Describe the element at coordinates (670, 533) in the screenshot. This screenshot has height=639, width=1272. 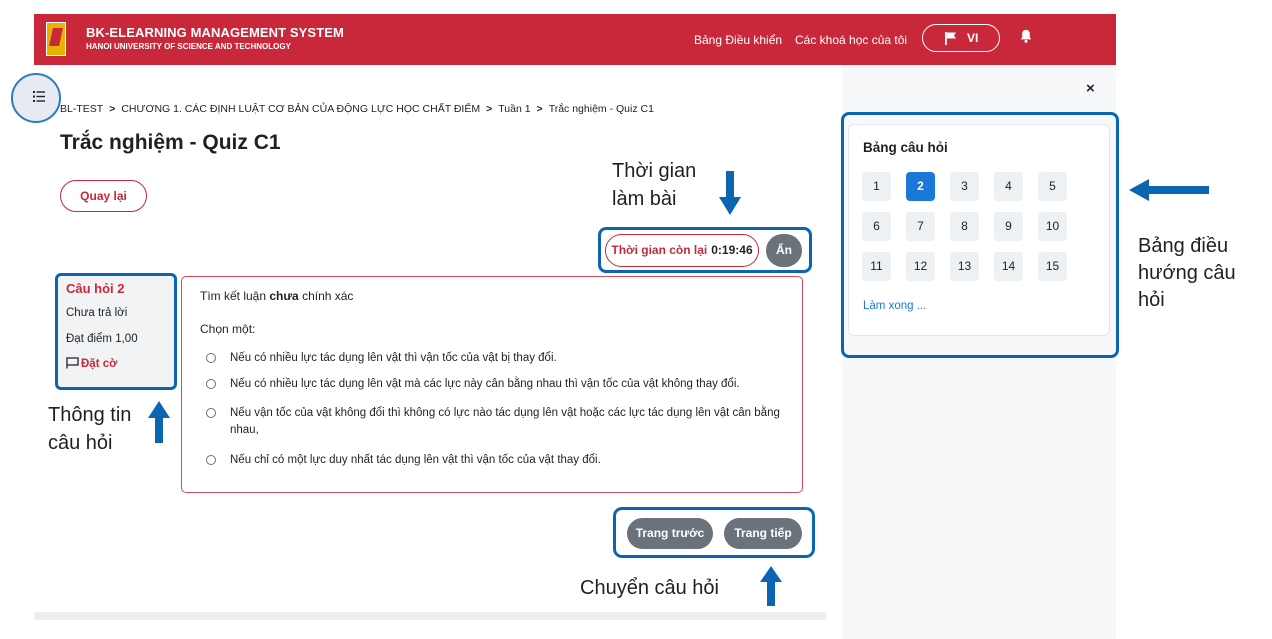
I see `previous-page-button: Trang trước` at that location.